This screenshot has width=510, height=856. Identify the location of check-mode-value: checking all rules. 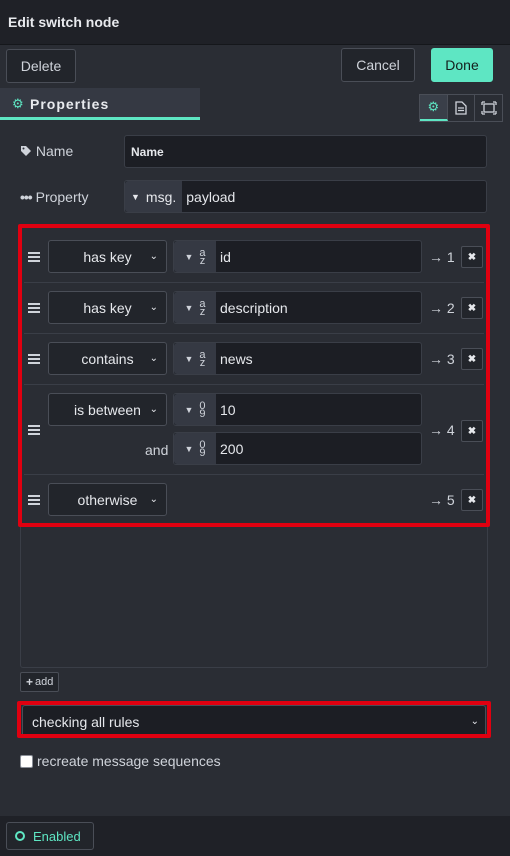
(86, 721).